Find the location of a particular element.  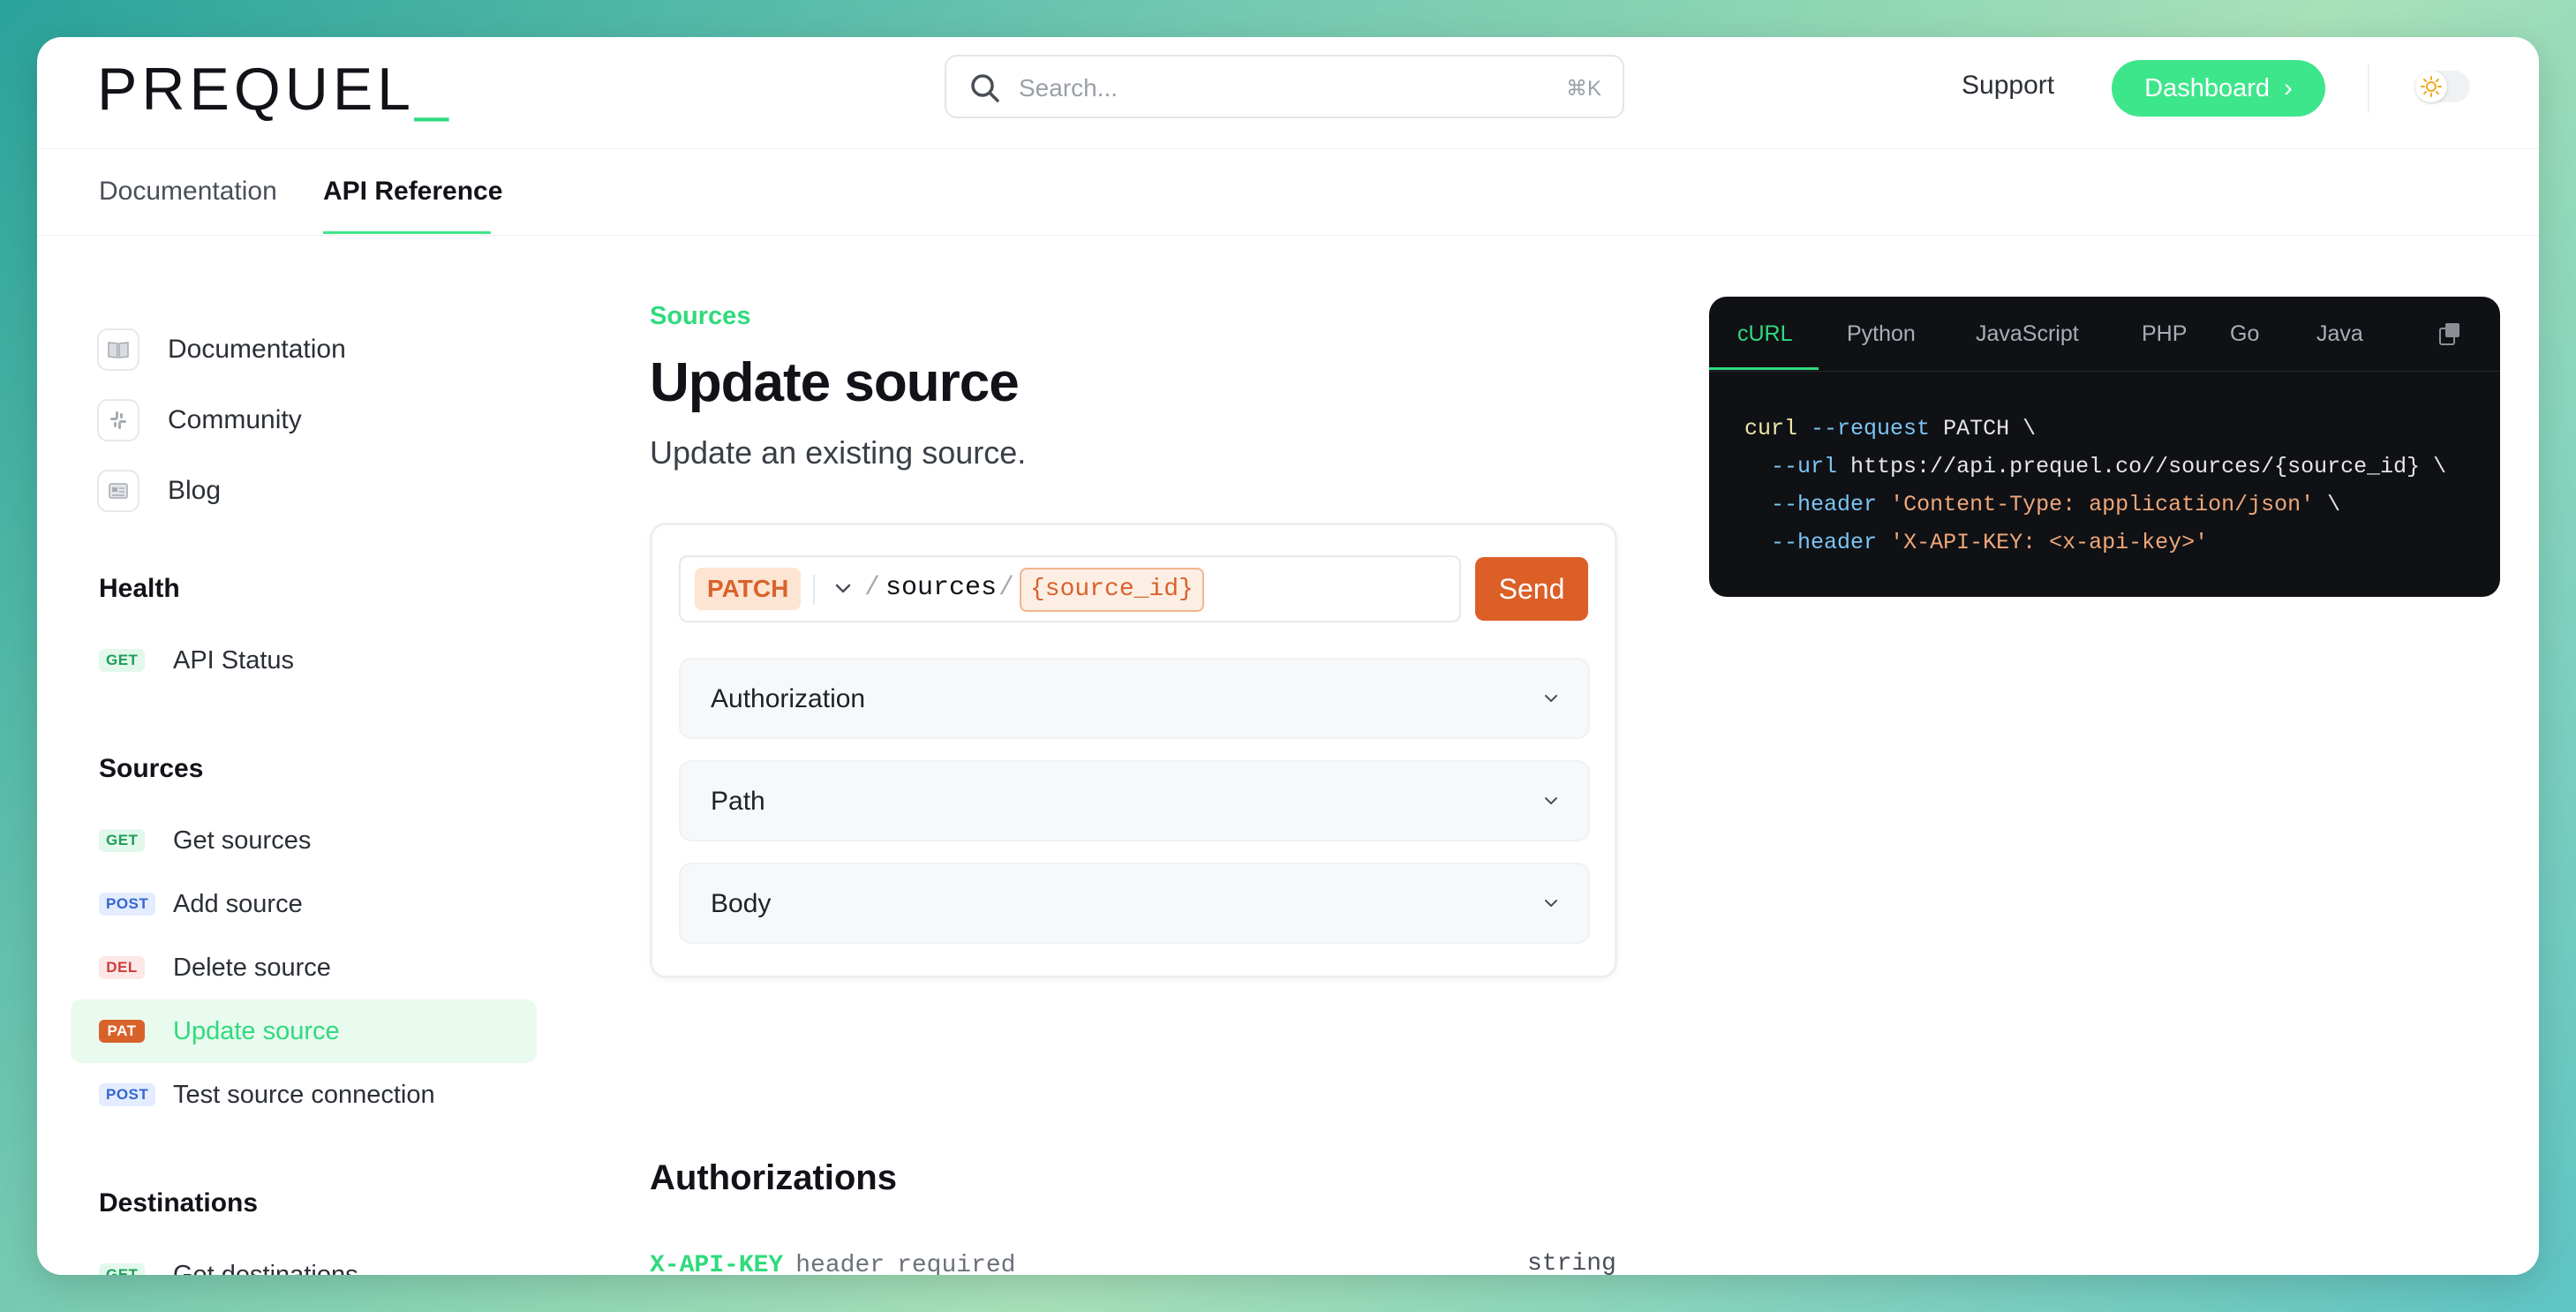

path-param-input: {source_id} is located at coordinates (1112, 590).